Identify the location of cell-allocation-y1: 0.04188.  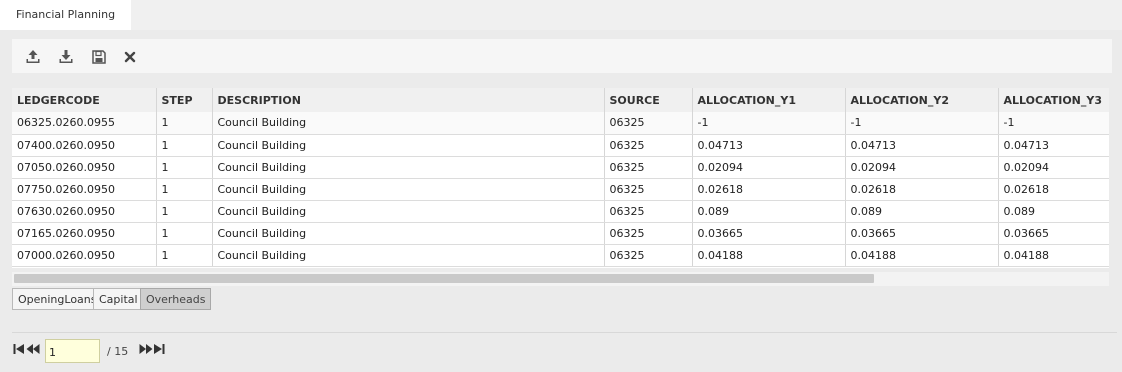
(769, 255).